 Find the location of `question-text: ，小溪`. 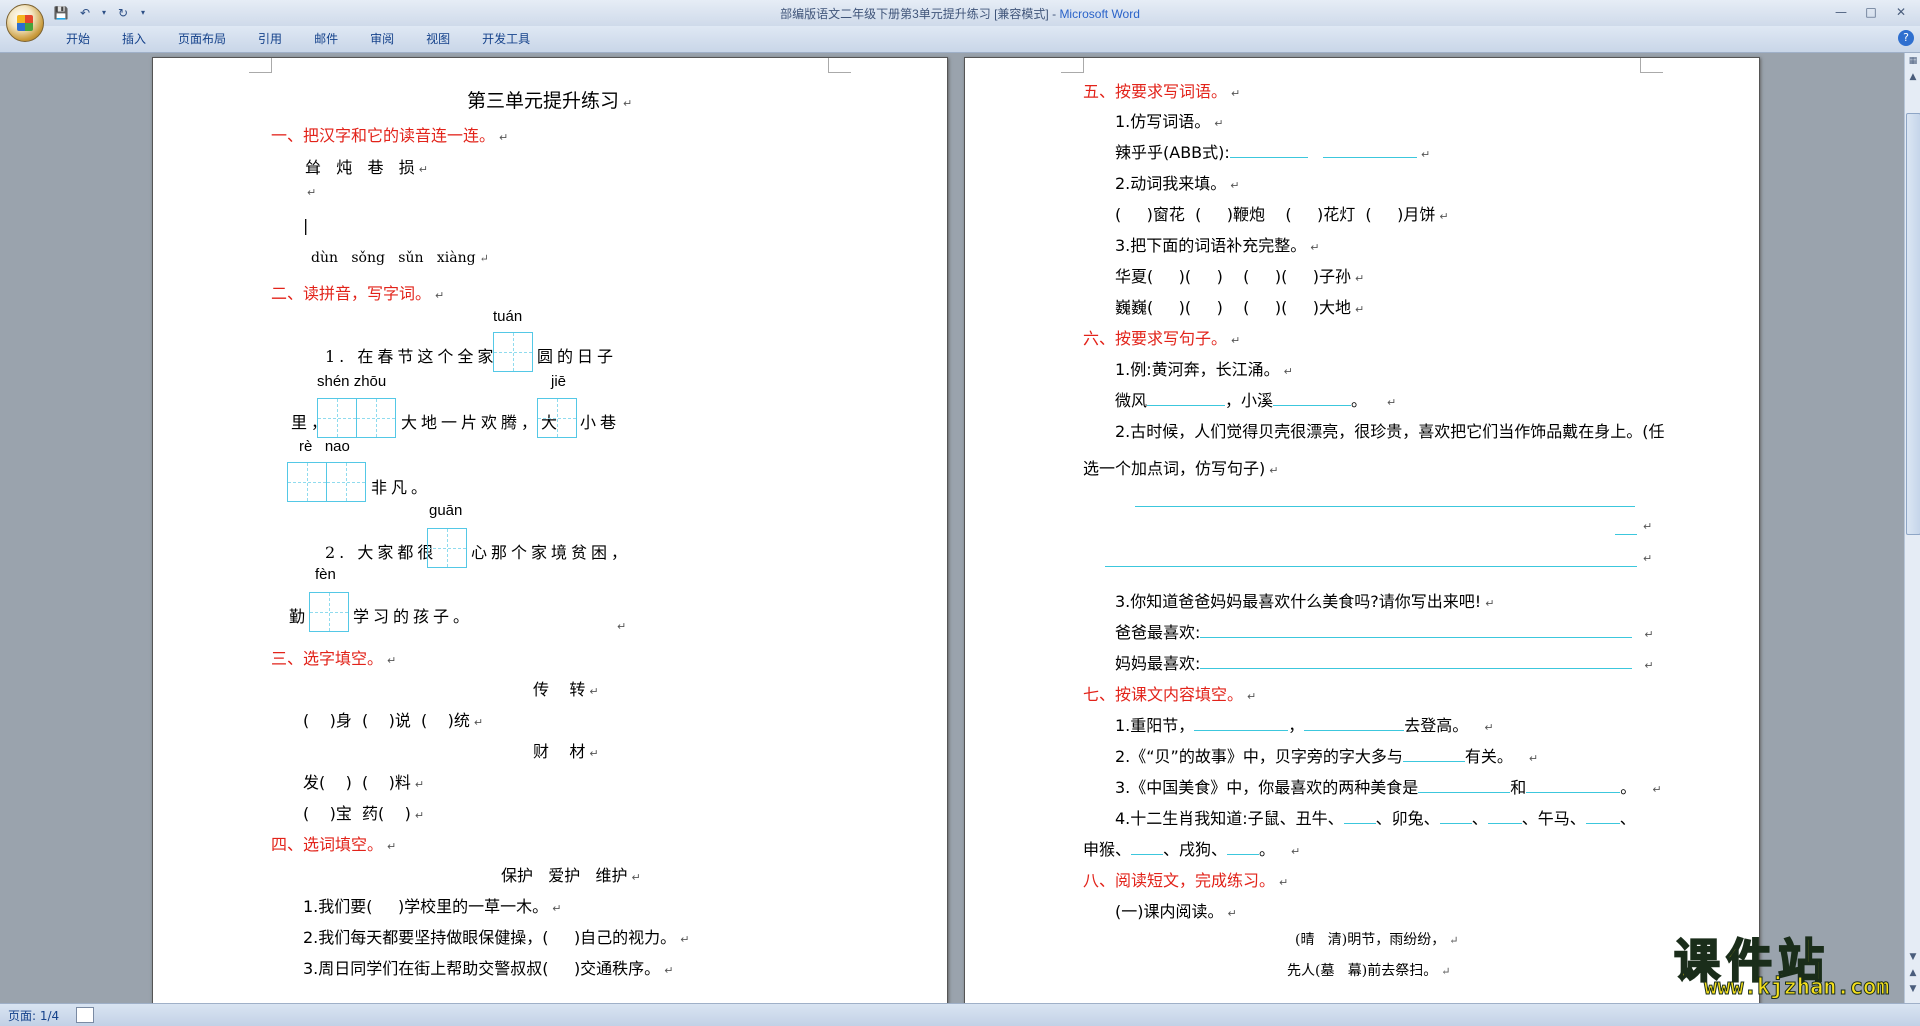

question-text: ，小溪 is located at coordinates (1249, 400).